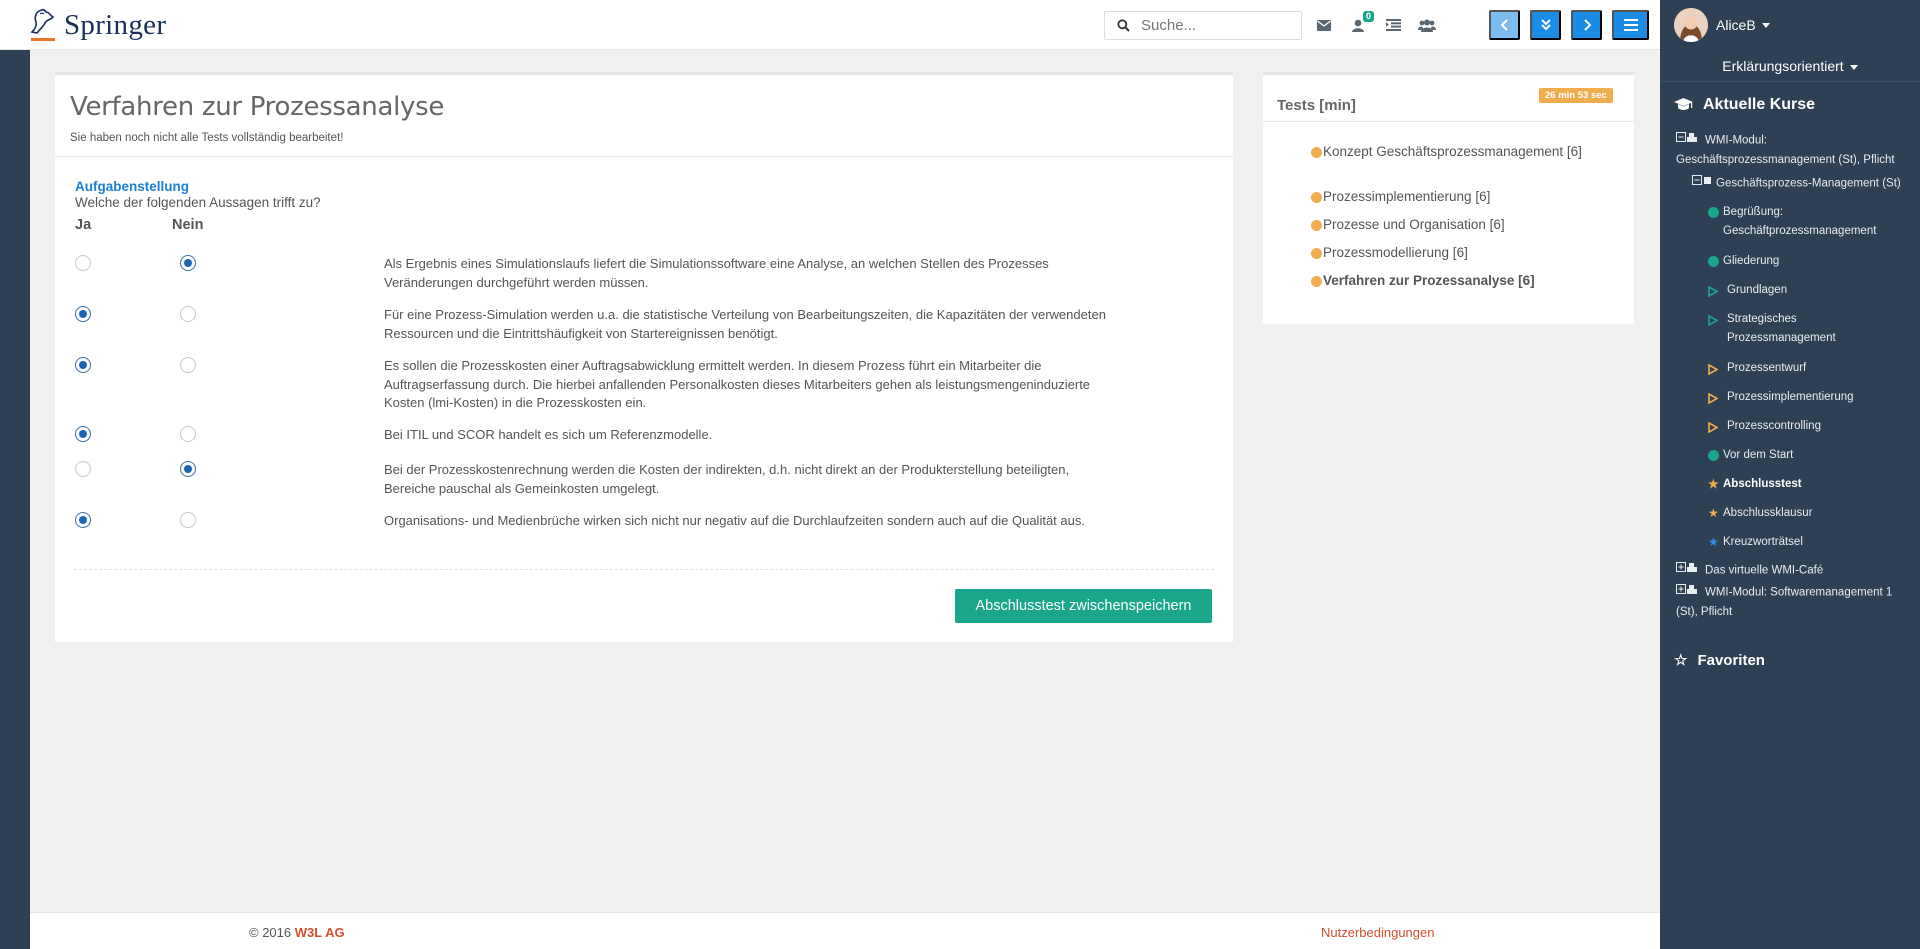  Describe the element at coordinates (1781, 328) in the screenshot. I see `tree-item-label: Strategisches Prozessmanagement` at that location.